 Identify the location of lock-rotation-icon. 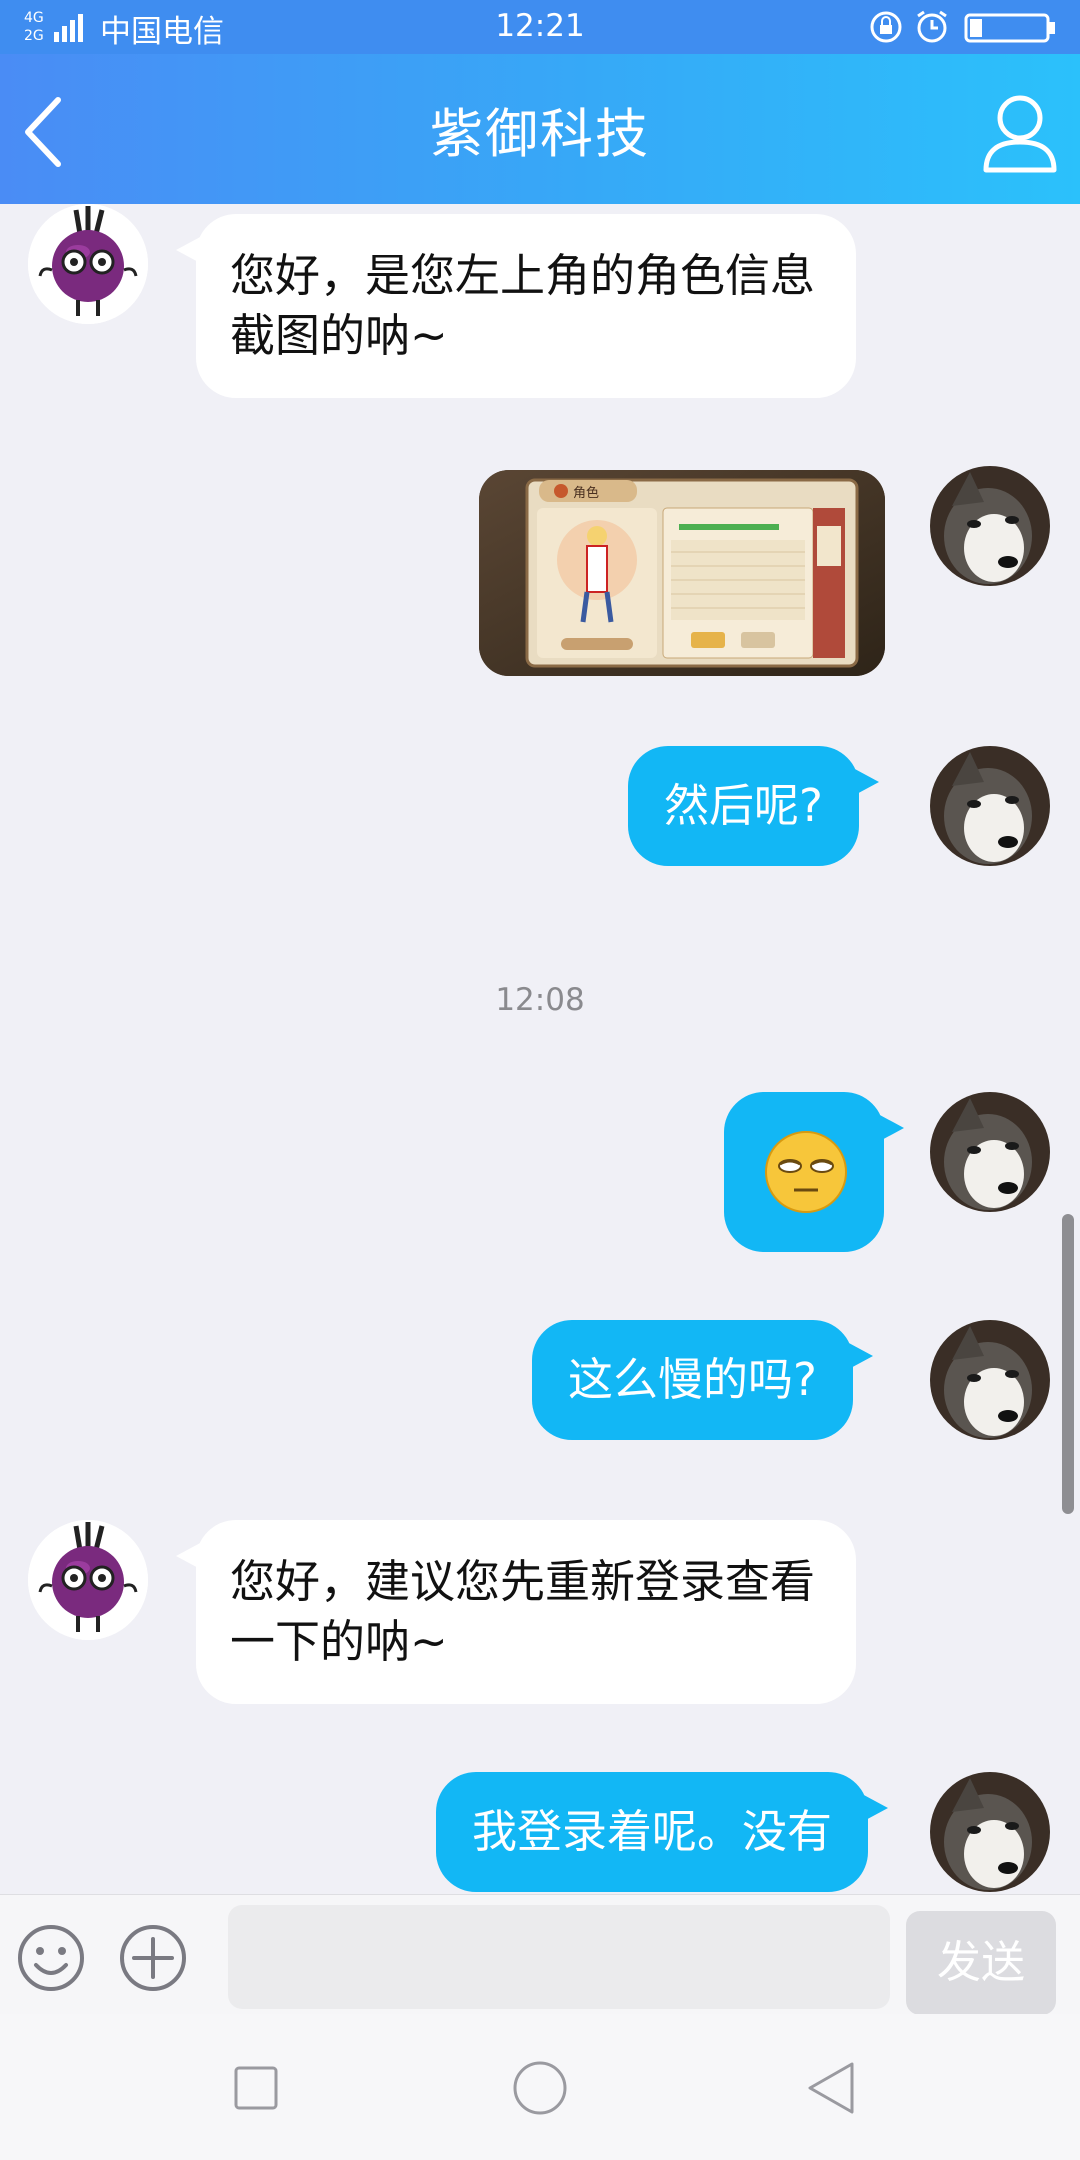
(886, 27).